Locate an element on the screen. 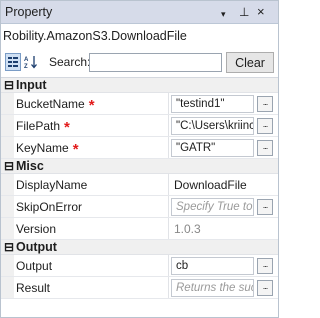  property-name: BucketName * is located at coordinates (55, 105).